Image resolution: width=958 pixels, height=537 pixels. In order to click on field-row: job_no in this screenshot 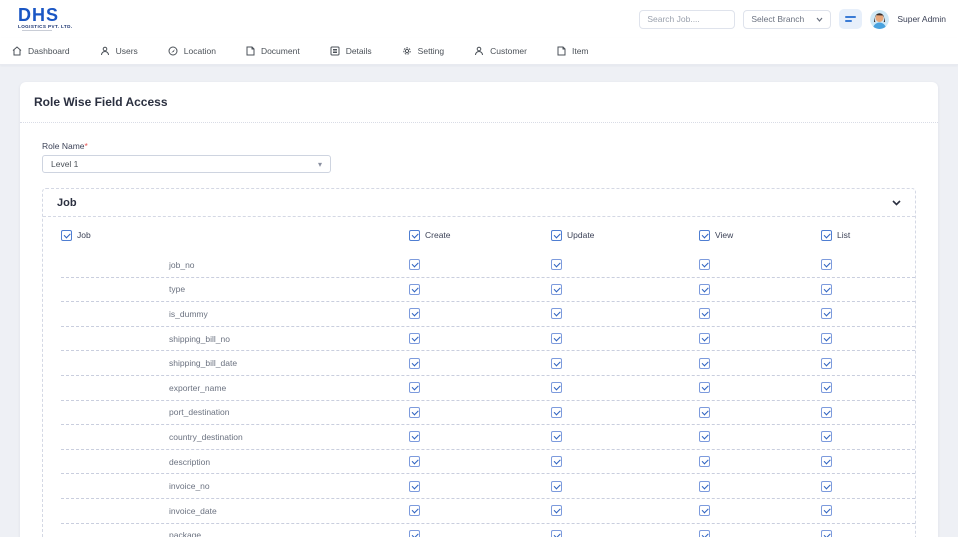, I will do `click(488, 265)`.